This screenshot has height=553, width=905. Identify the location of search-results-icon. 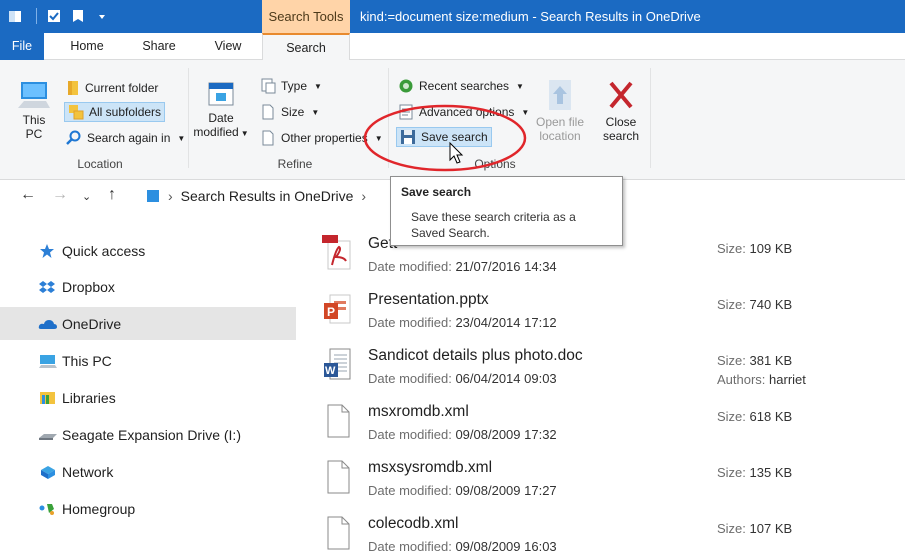
(153, 196).